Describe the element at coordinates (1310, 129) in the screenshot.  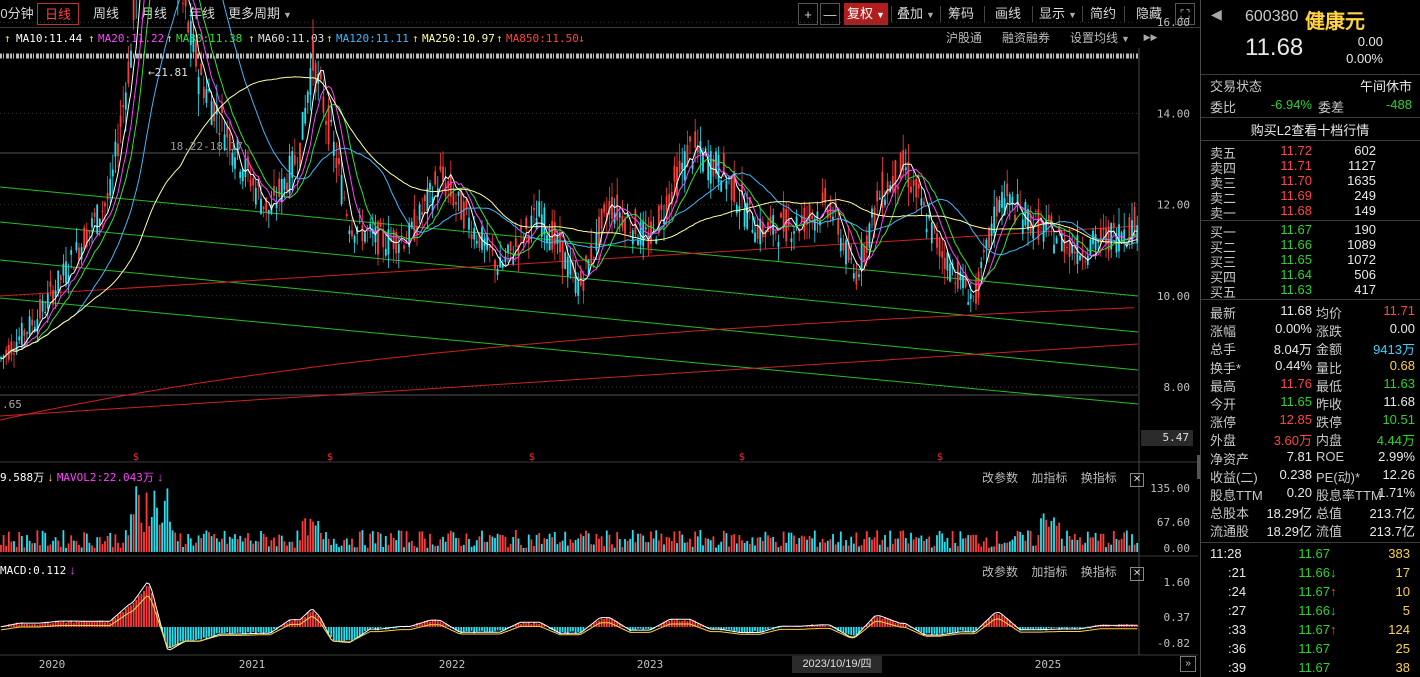
I see `buy-l2-link: 购买L2查看十档行情` at that location.